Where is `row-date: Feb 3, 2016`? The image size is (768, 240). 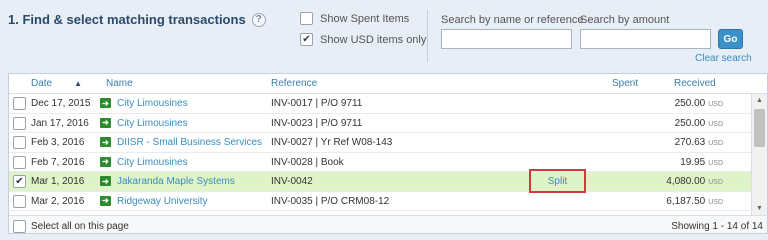 row-date: Feb 3, 2016 is located at coordinates (58, 142).